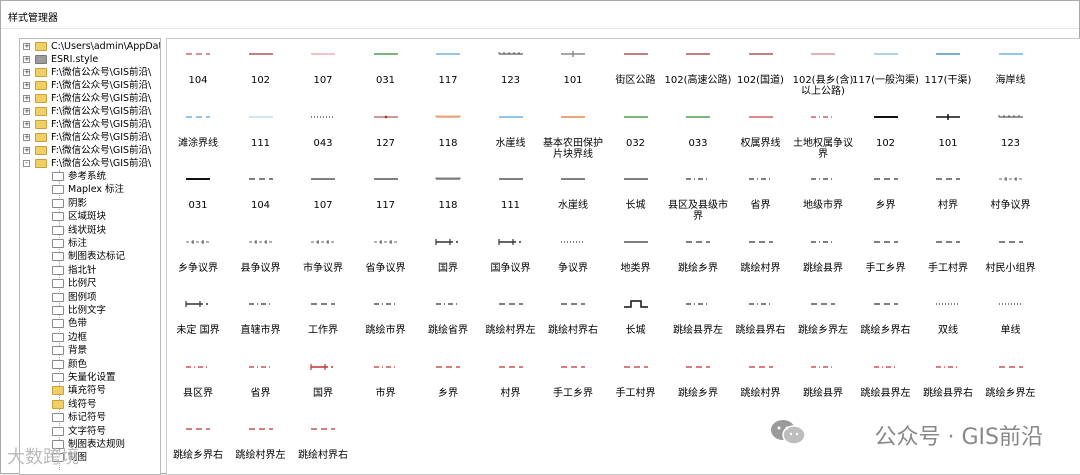 This screenshot has width=1080, height=475. I want to click on symbol-label: 跳绘乡界左, so click(1010, 393).